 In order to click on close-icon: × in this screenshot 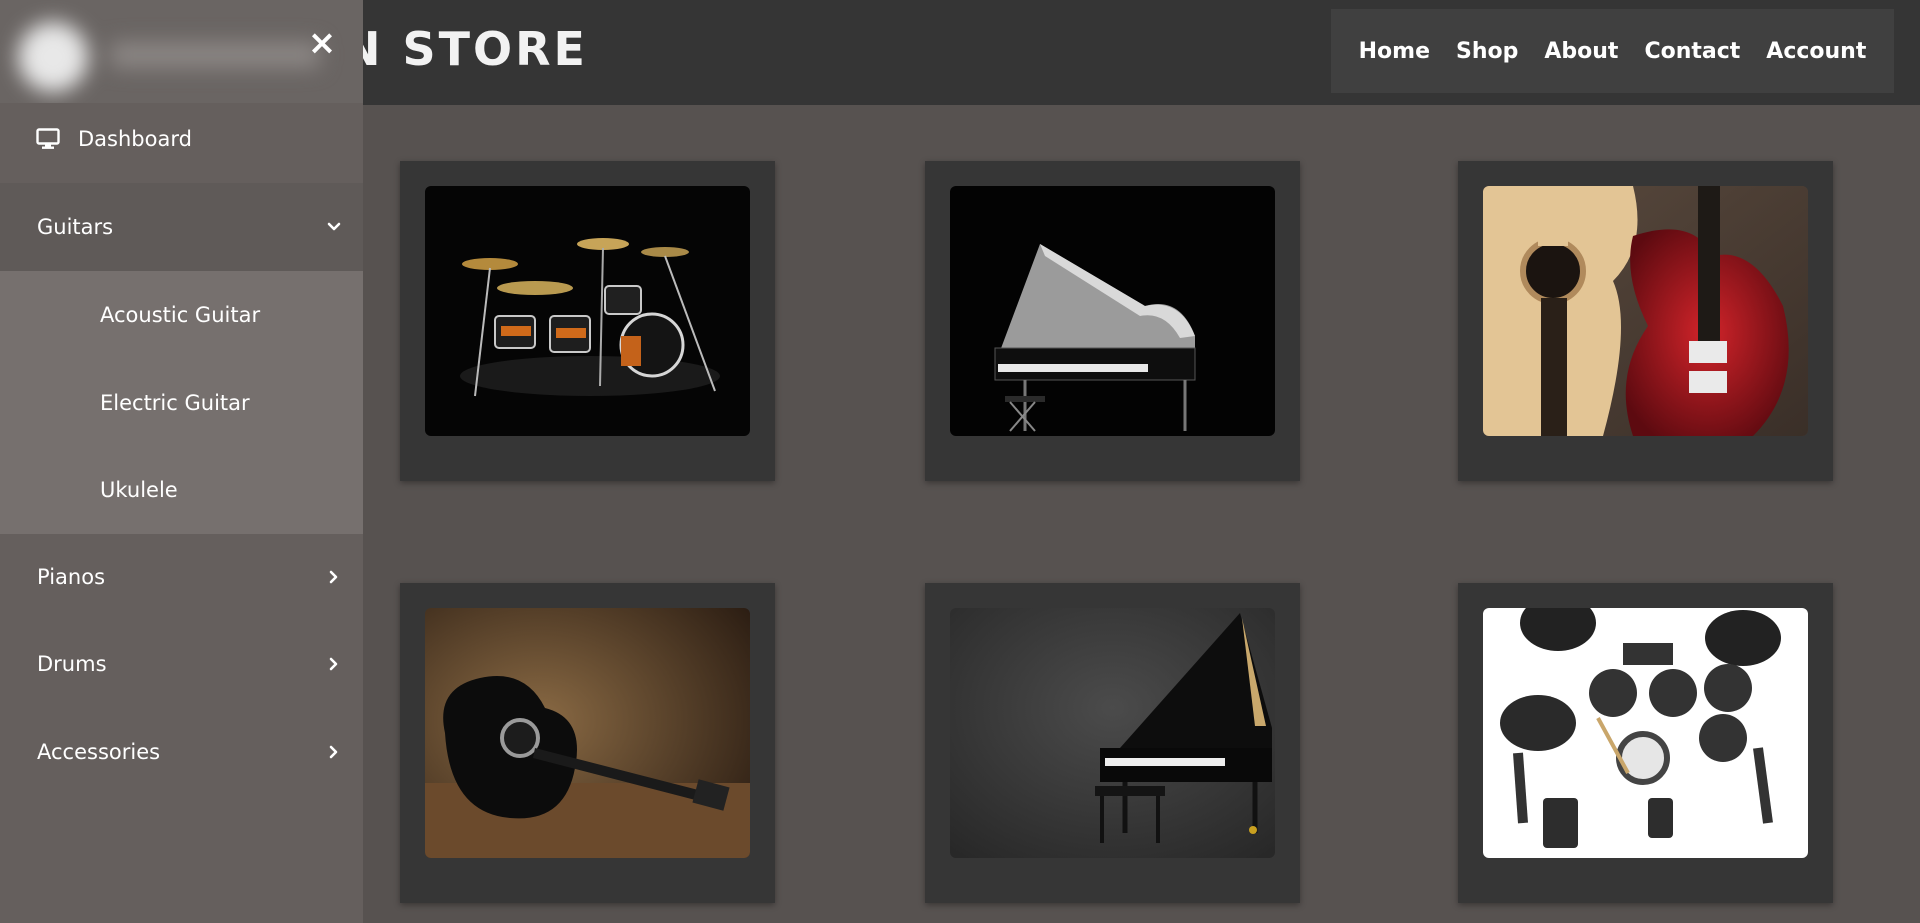, I will do `click(322, 43)`.